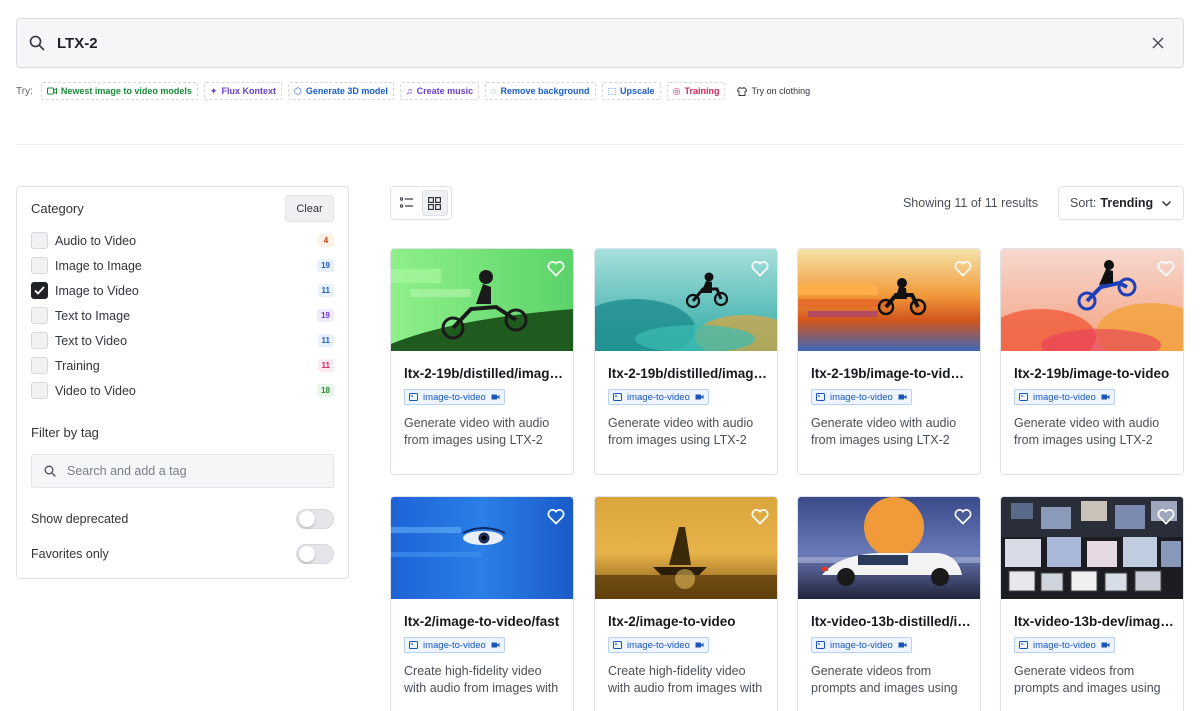  Describe the element at coordinates (891, 373) in the screenshot. I see `card-title: ltx-2-19b/image-to-video/lora` at that location.